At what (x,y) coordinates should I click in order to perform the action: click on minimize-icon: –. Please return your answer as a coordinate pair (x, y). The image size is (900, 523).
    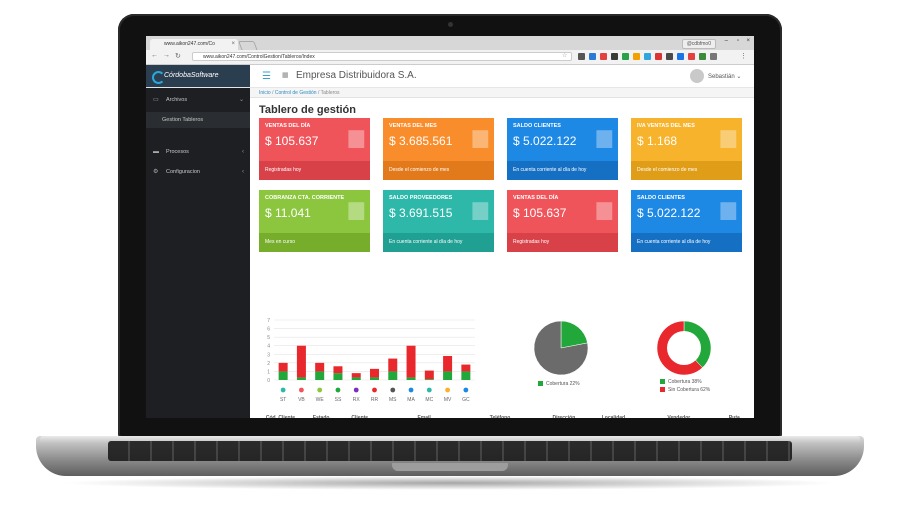
    Looking at the image, I should click on (726, 41).